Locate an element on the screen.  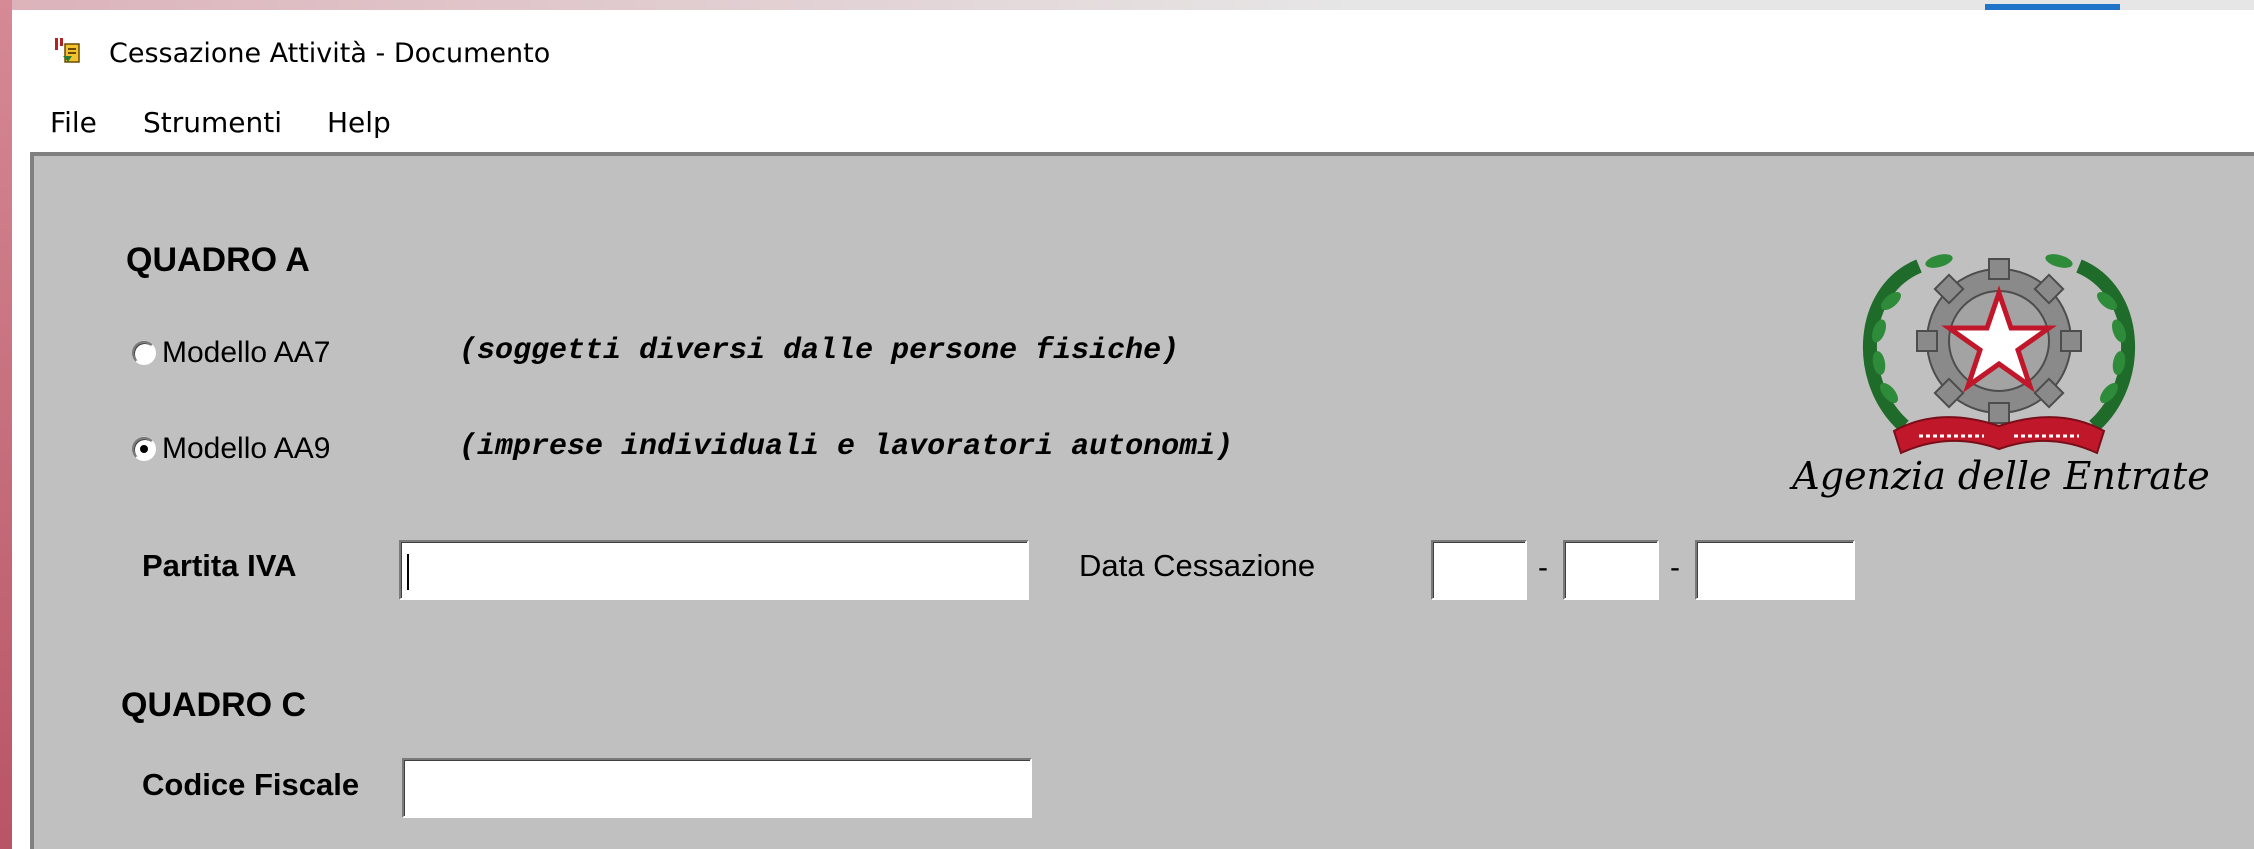
radio-modello-aa7: Modello AA7 is located at coordinates (231, 353).